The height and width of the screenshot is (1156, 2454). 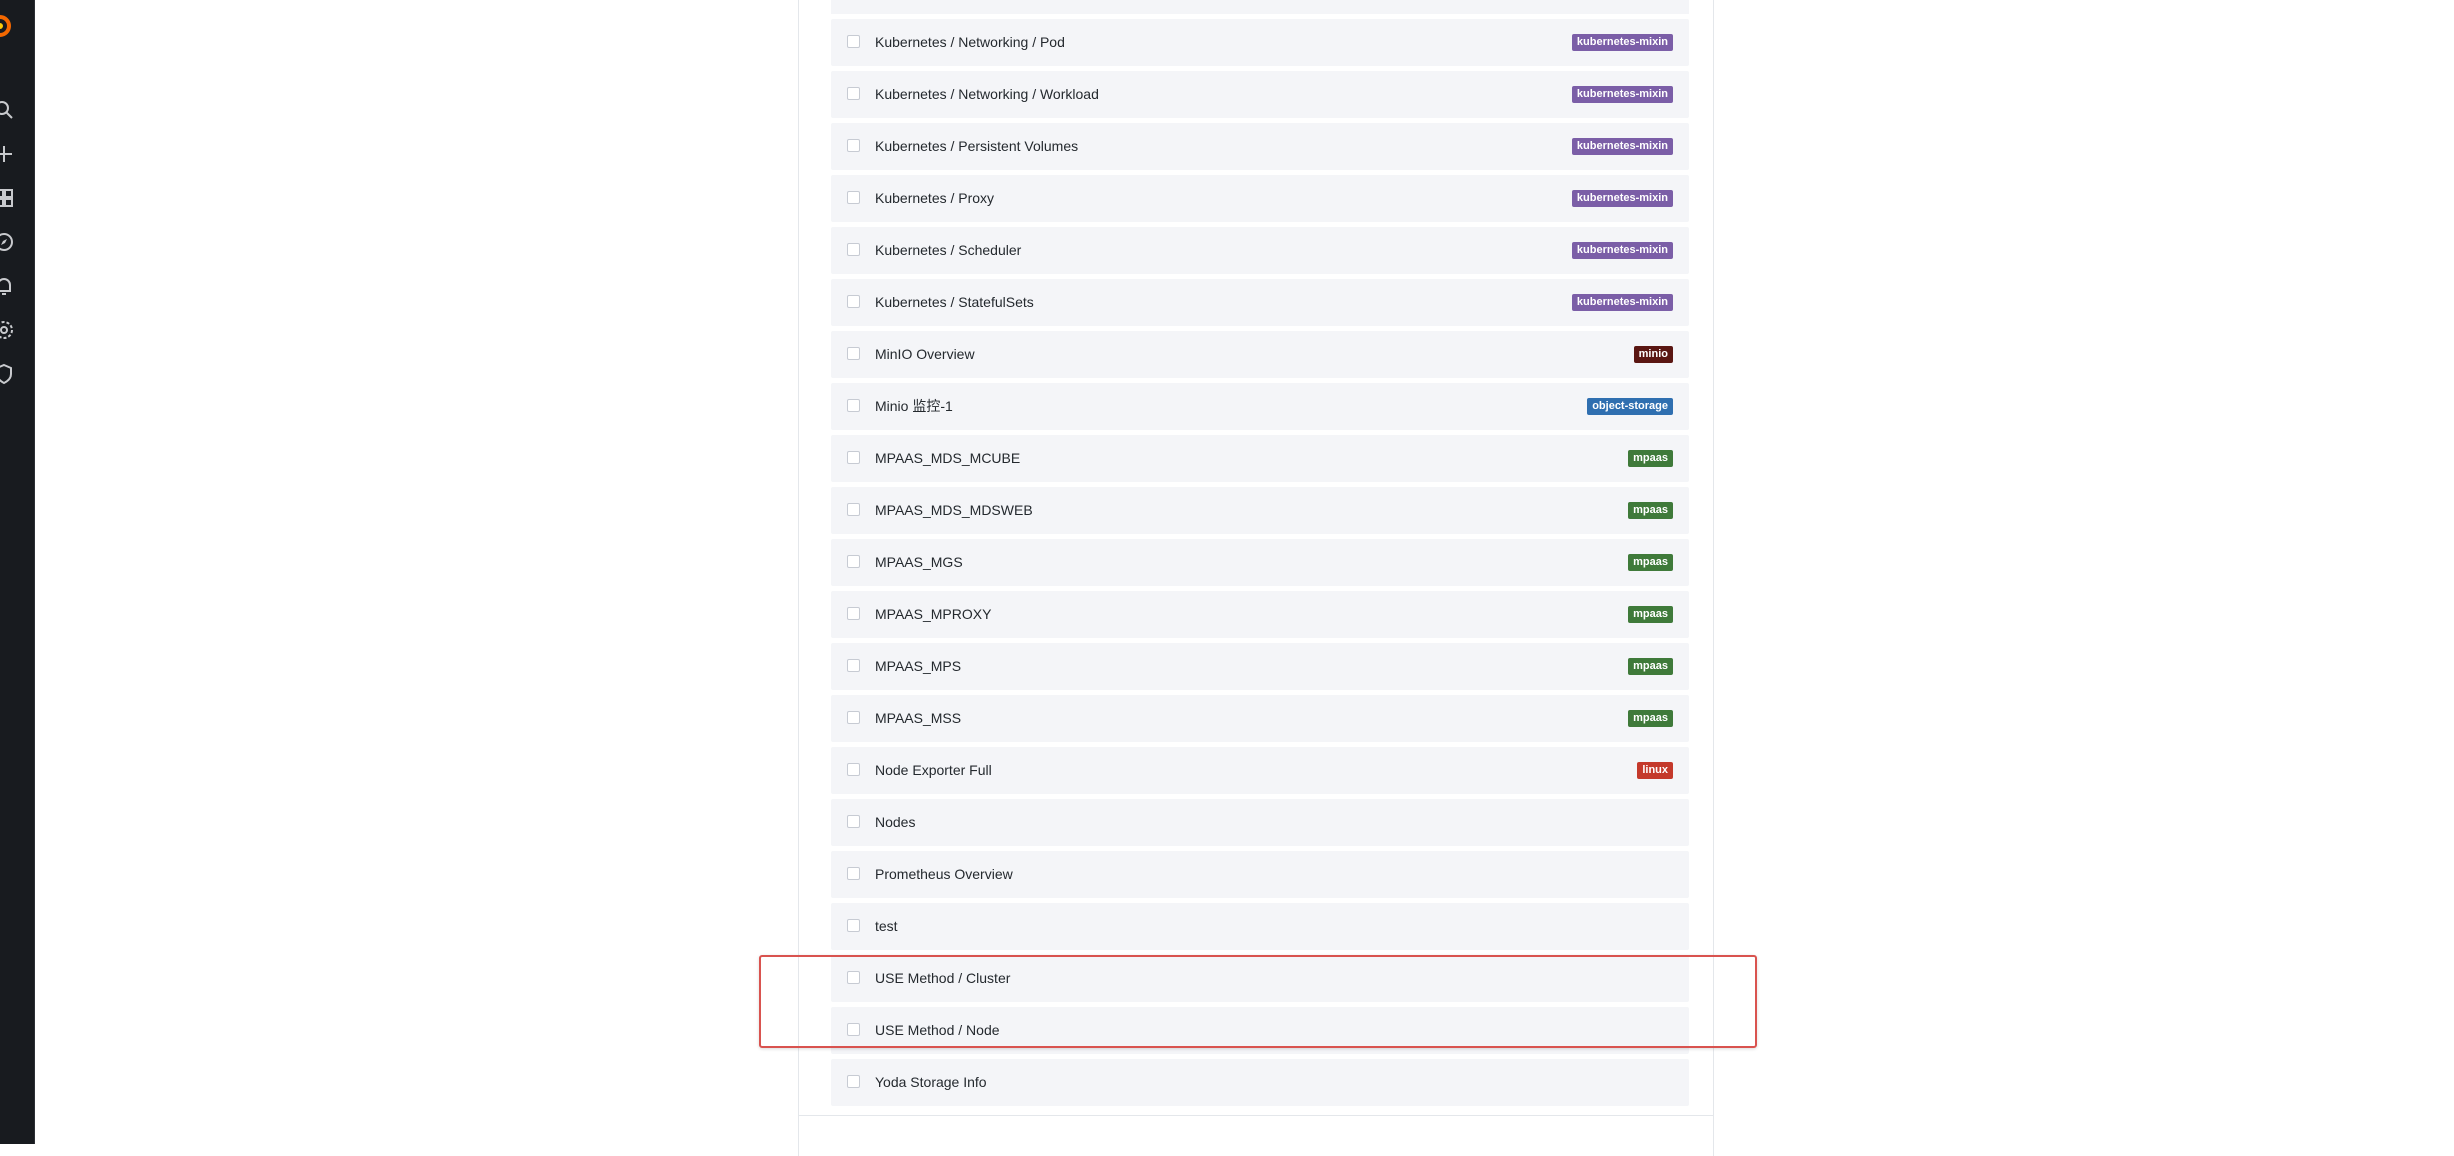 What do you see at coordinates (954, 302) in the screenshot?
I see `dashboard-title: Kubernetes / StatefulSets` at bounding box center [954, 302].